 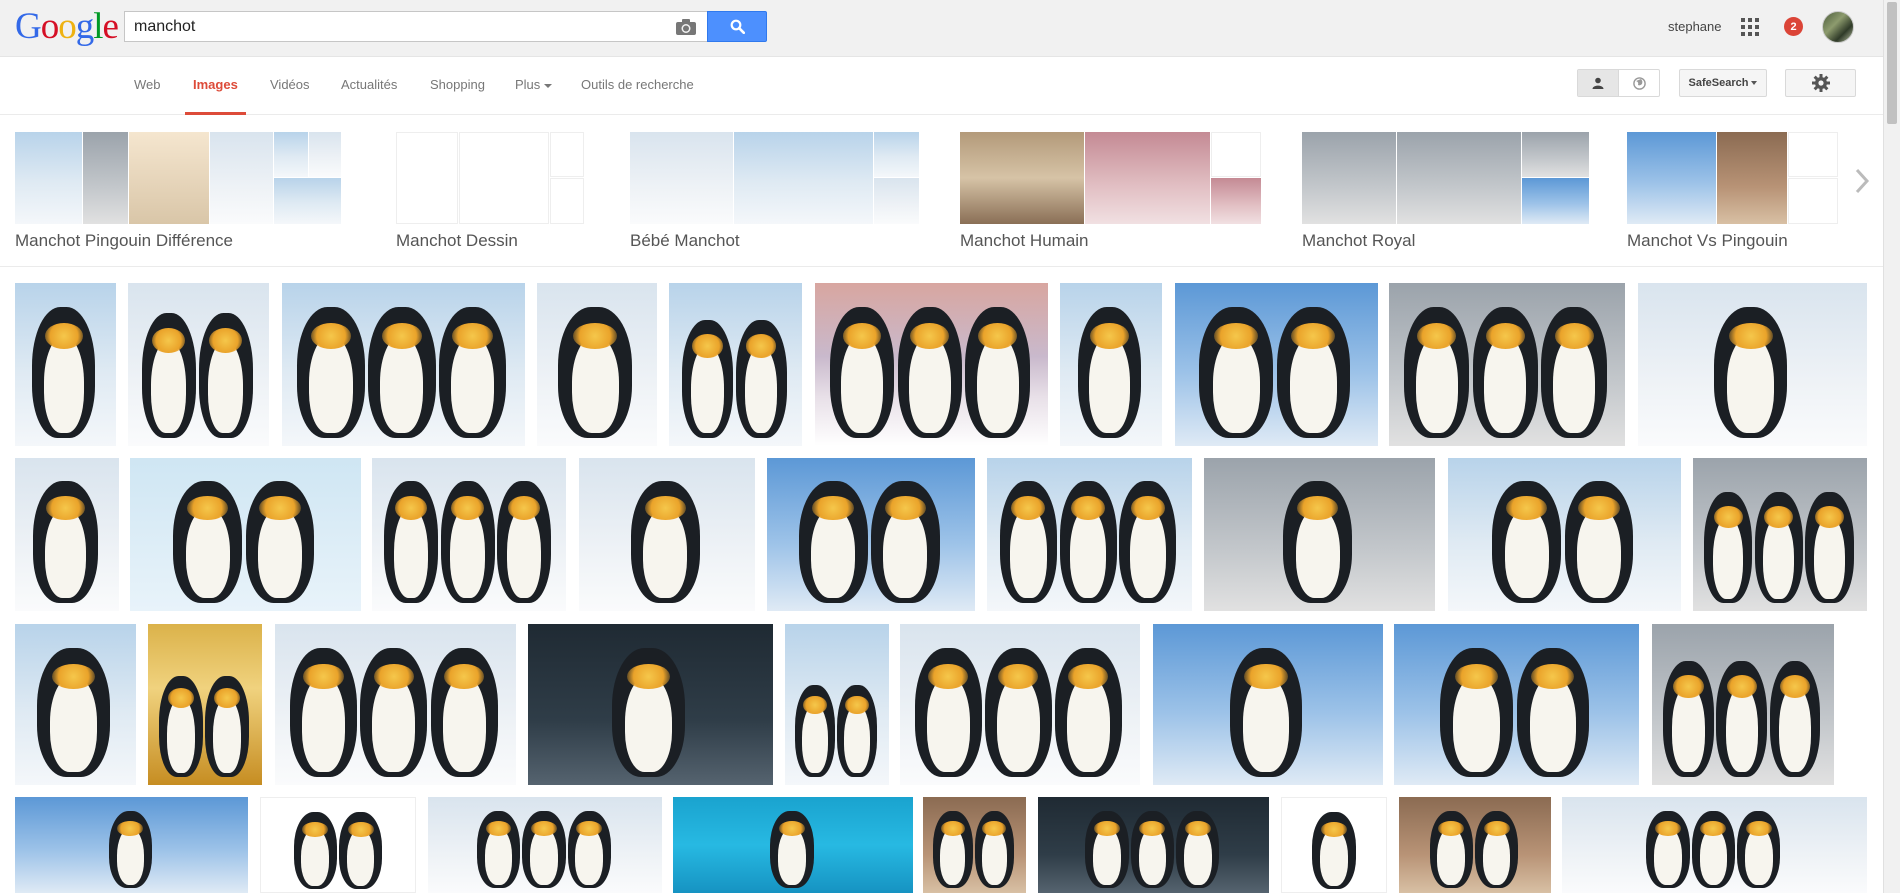 What do you see at coordinates (1695, 26) in the screenshot?
I see `user-name-link: stephane` at bounding box center [1695, 26].